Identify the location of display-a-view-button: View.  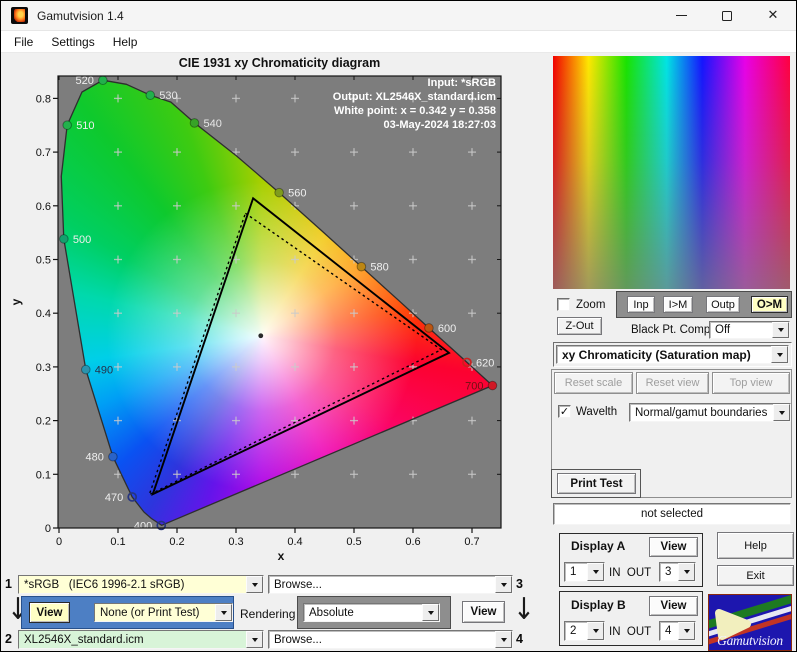
(673, 547).